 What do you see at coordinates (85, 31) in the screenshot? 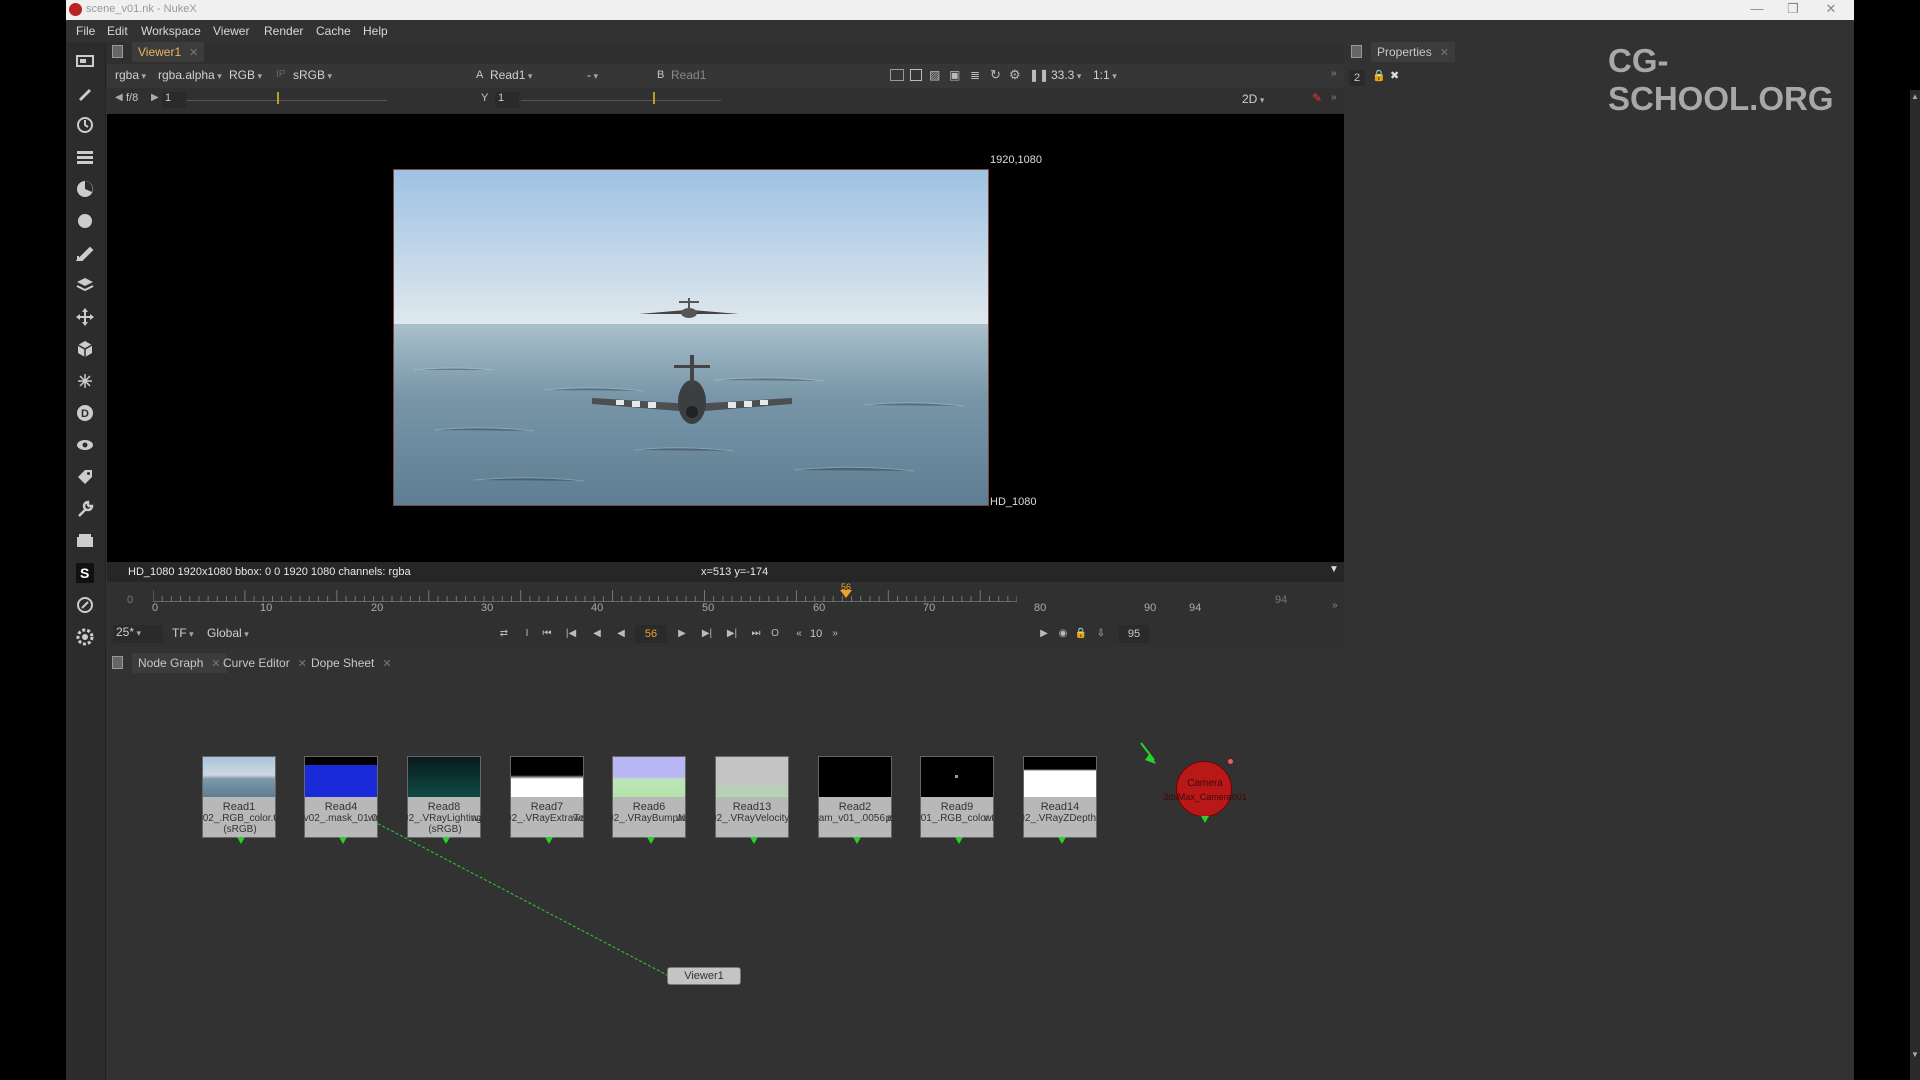
I see `menu-file: File` at bounding box center [85, 31].